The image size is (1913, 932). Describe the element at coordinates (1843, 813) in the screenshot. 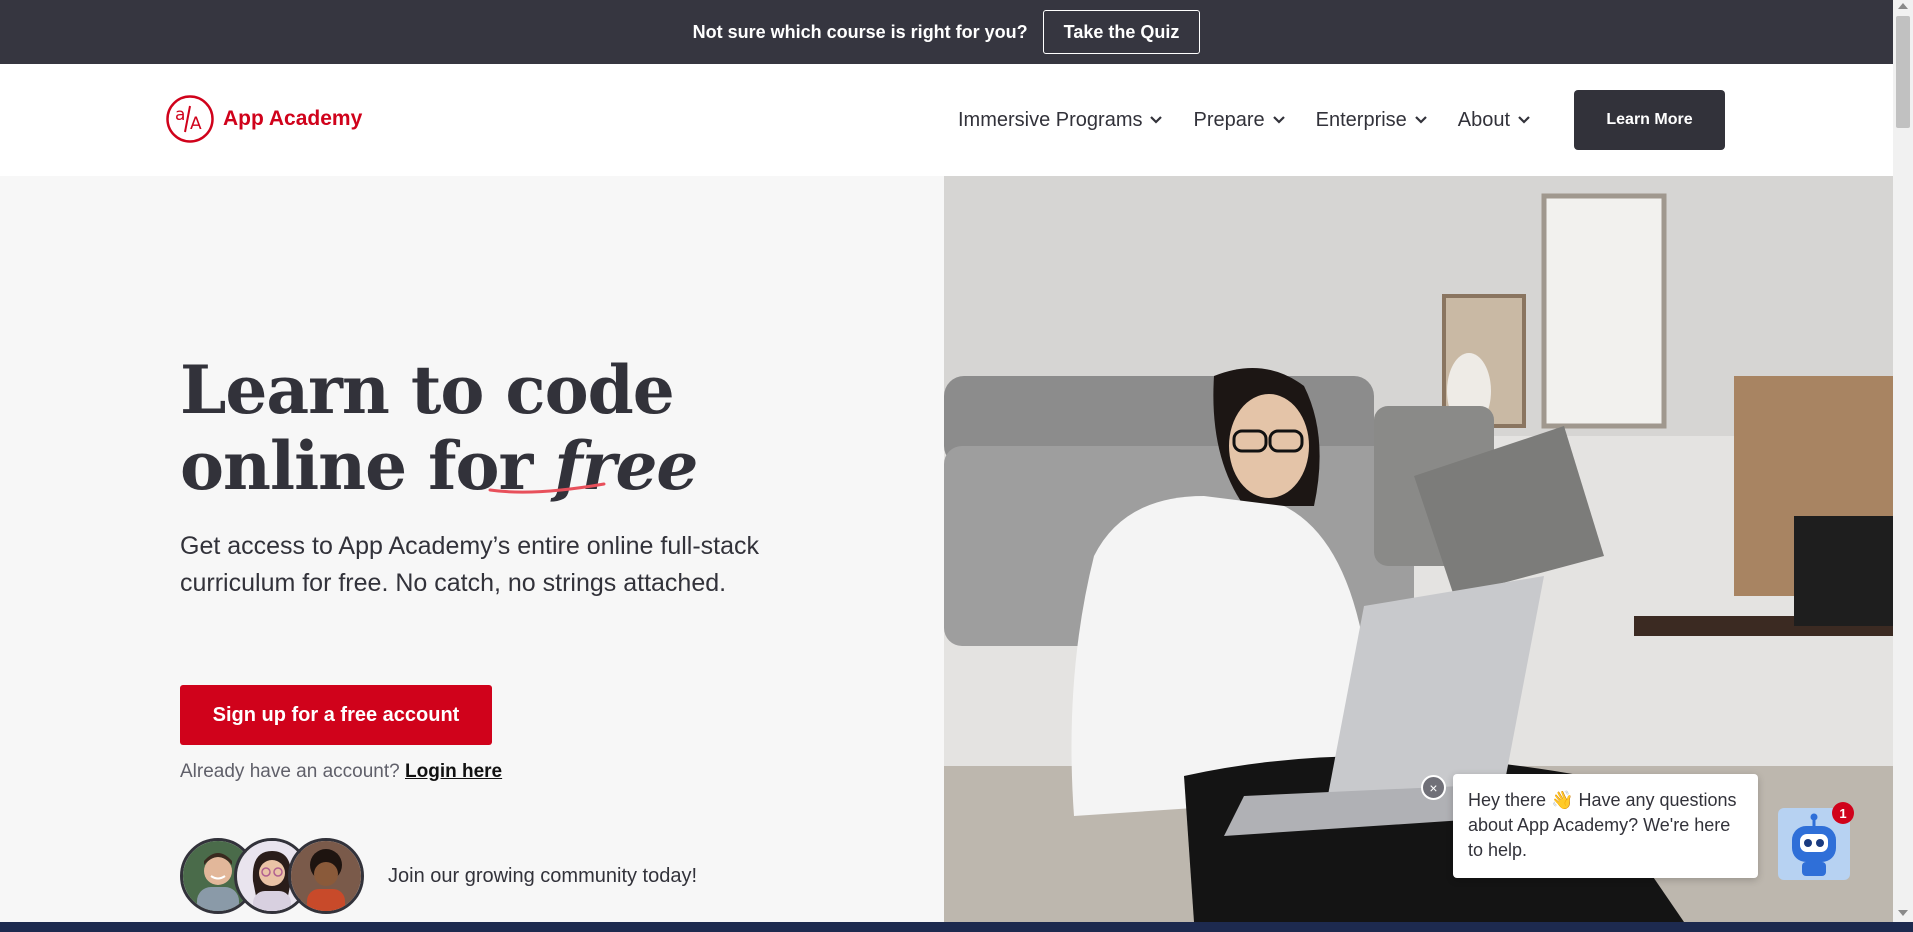

I see `notification-badge: 1` at that location.